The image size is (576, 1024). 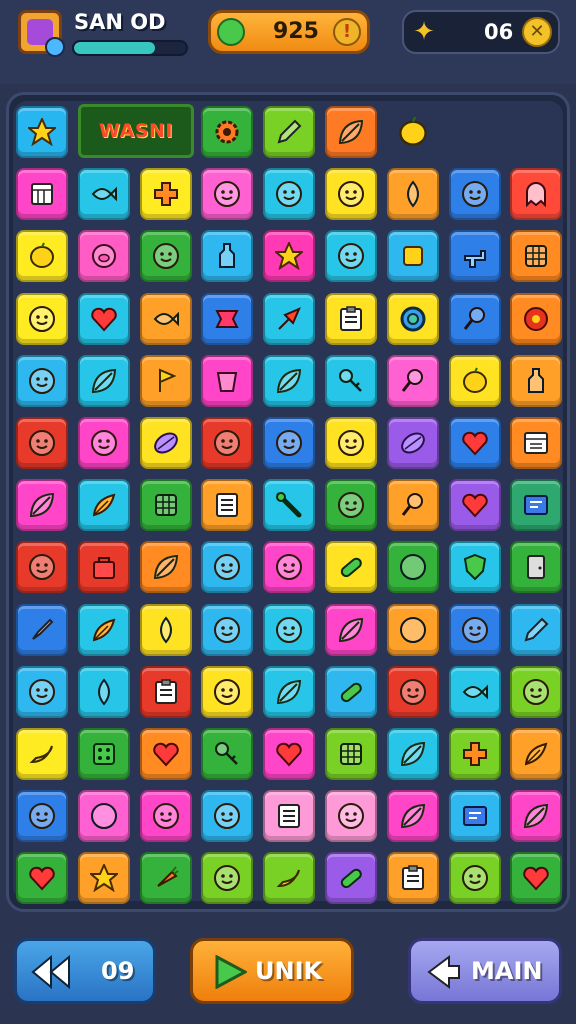 What do you see at coordinates (537, 32) in the screenshot?
I see `gem-add-icon: ✕` at bounding box center [537, 32].